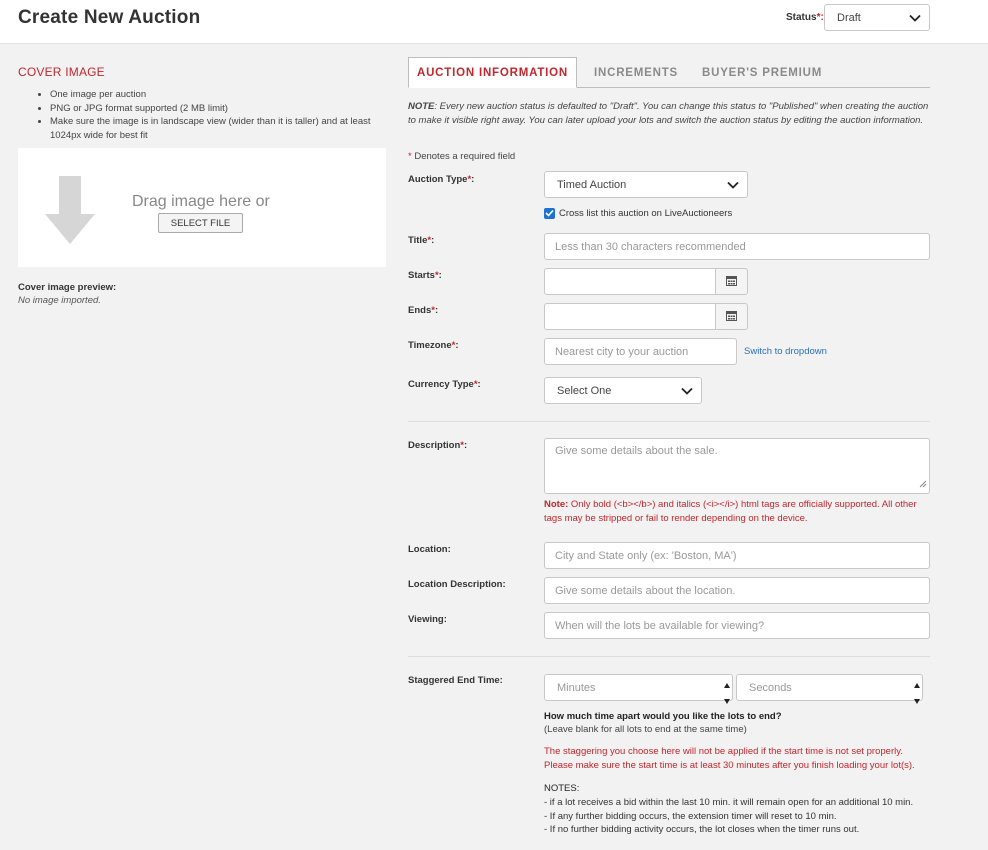 The image size is (988, 850). What do you see at coordinates (441, 179) in the screenshot?
I see `auction-type-label: Auction Type*:` at bounding box center [441, 179].